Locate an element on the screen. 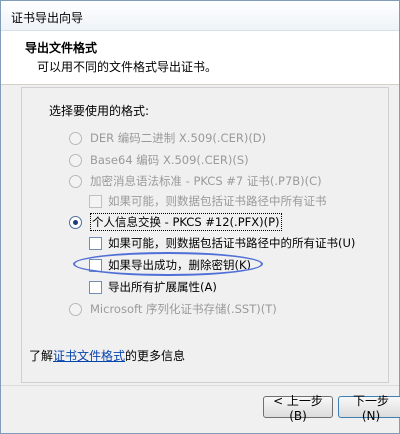 The width and height of the screenshot is (400, 434). back-button: < 上一步(B) is located at coordinates (298, 408).